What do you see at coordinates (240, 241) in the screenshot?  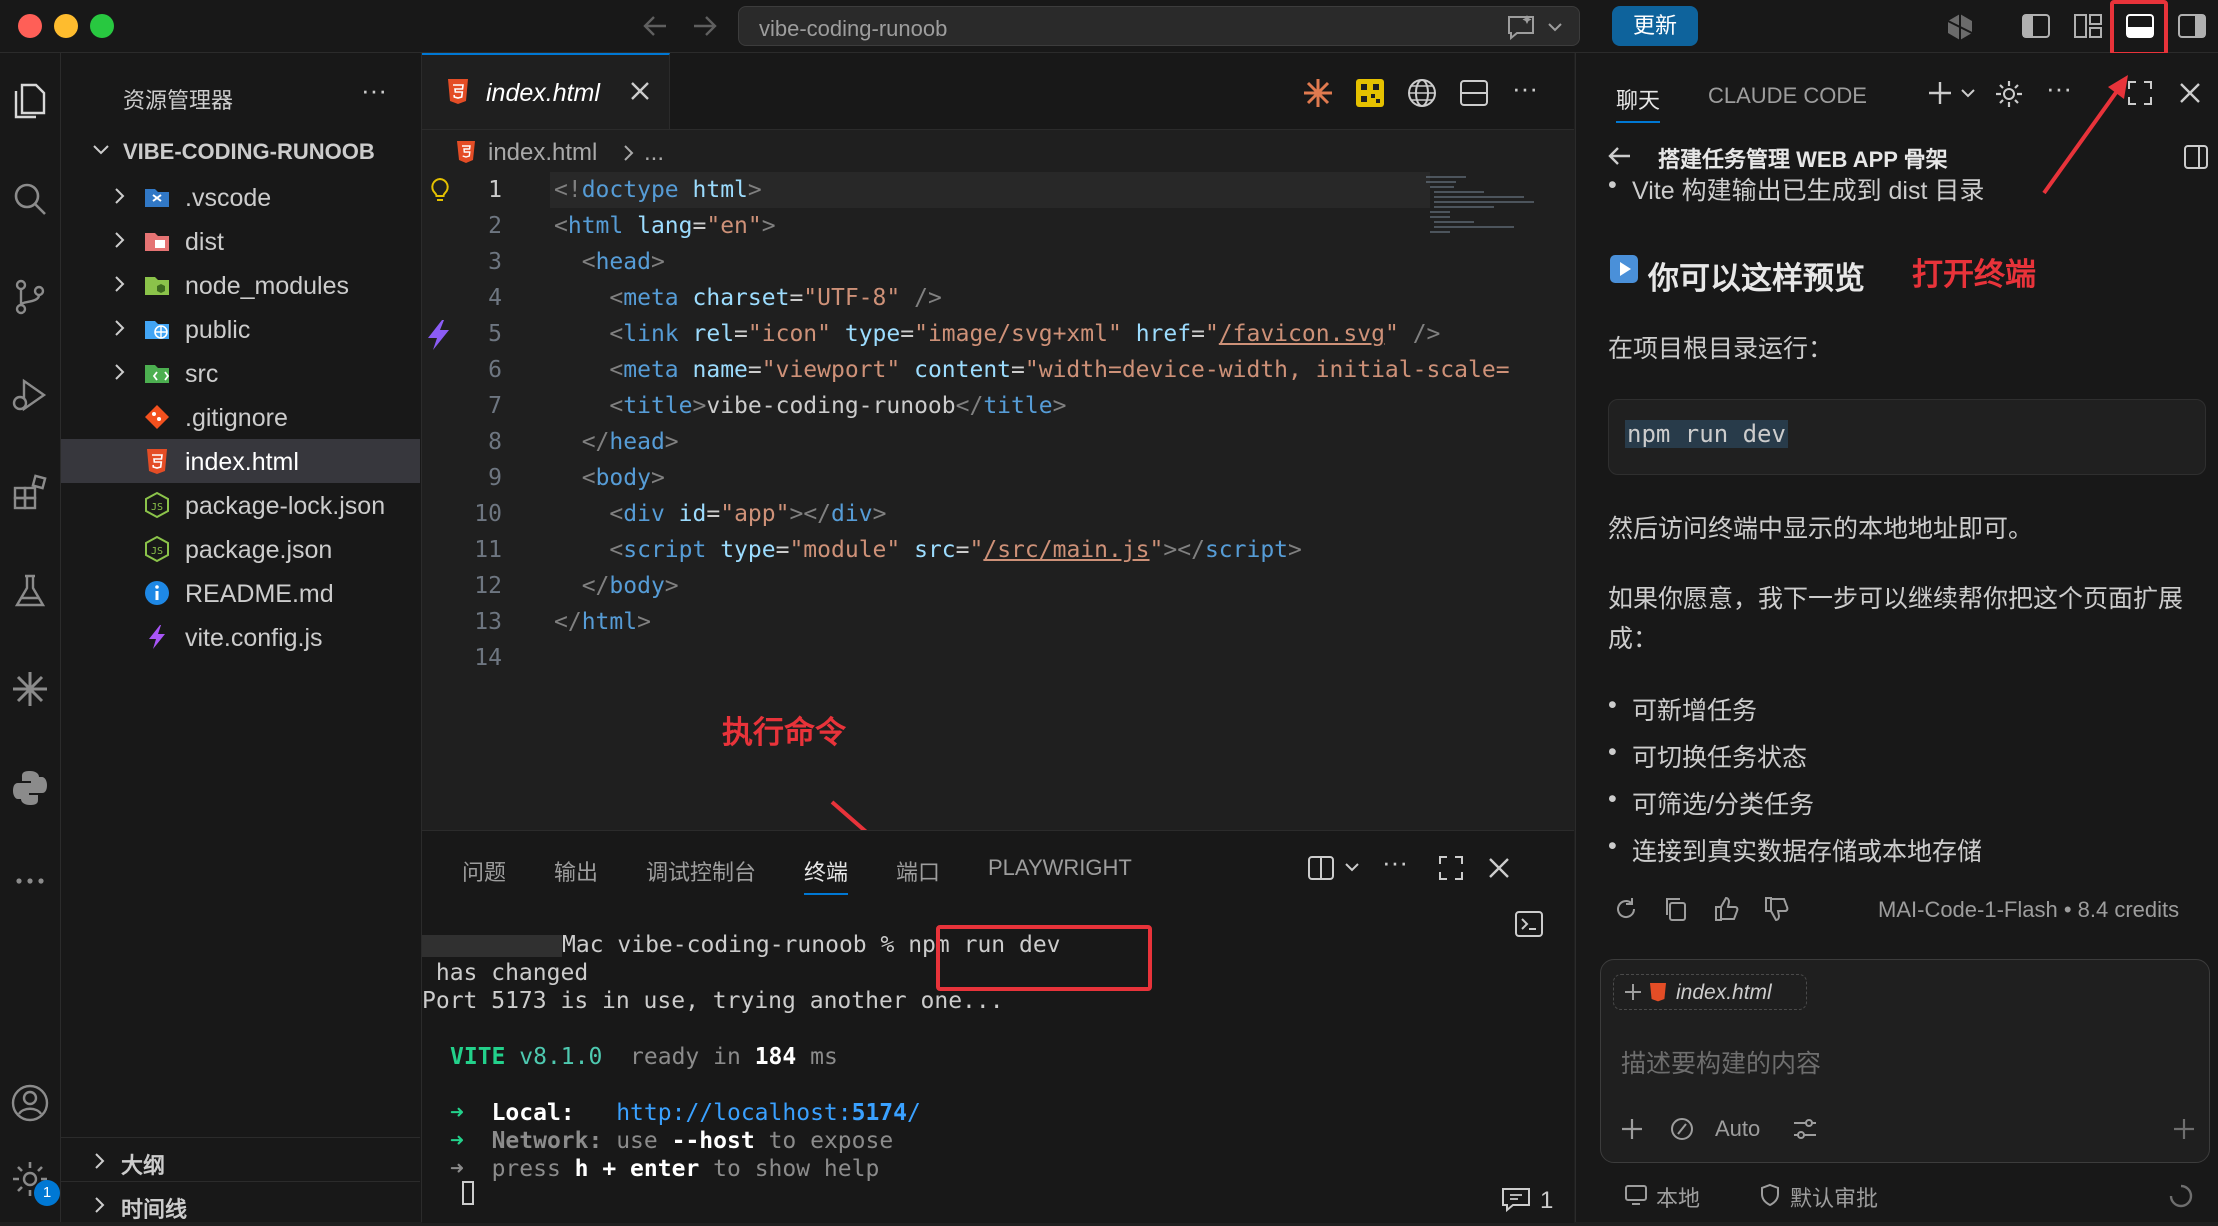 I see `tree-item-dist: dist` at bounding box center [240, 241].